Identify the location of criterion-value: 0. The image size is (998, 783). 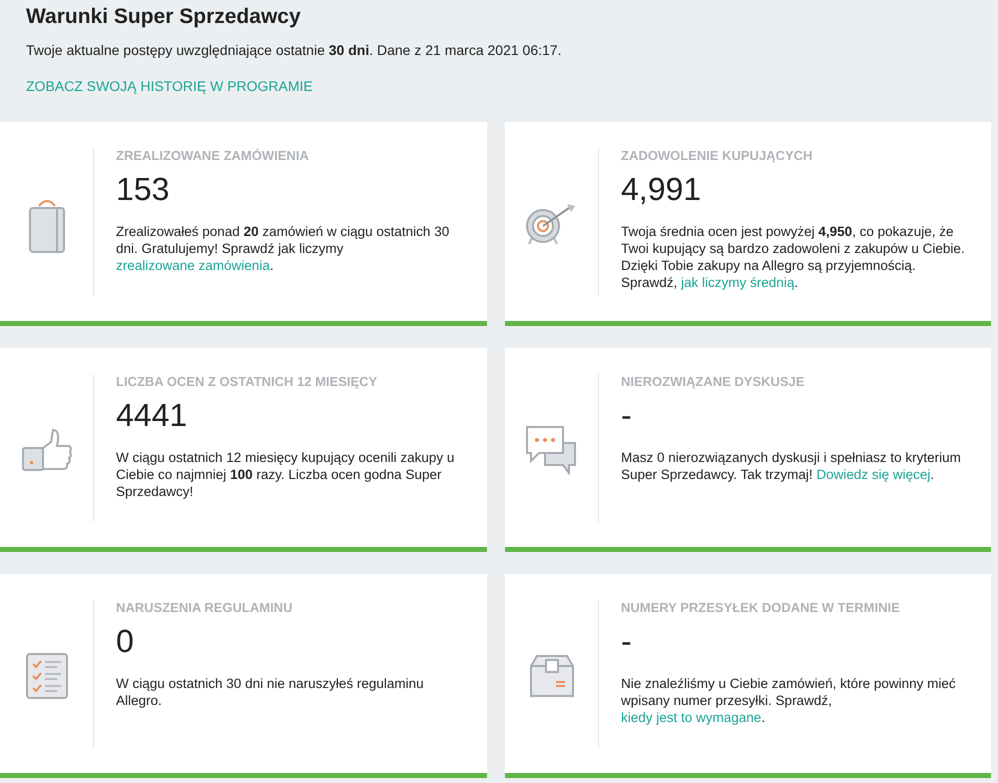
(125, 641).